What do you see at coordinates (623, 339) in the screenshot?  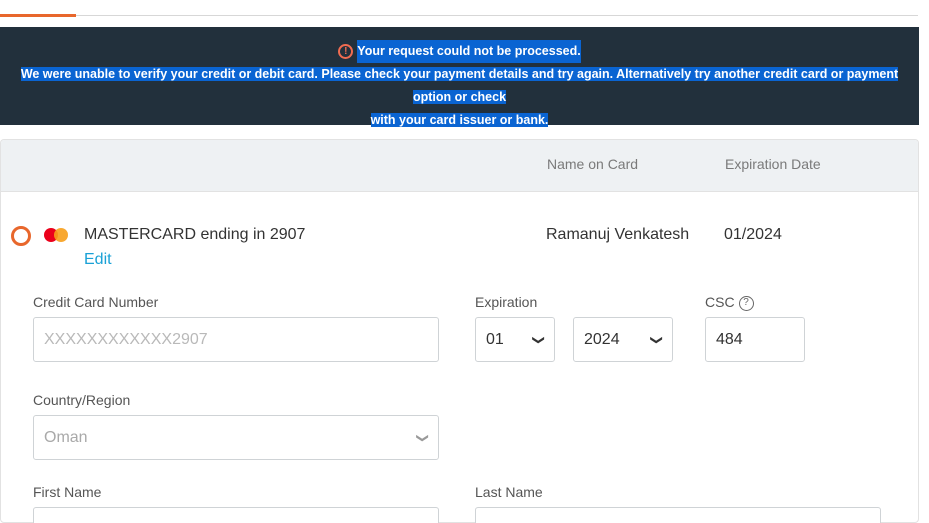 I see `expiration-year-select: 2024 ❯` at bounding box center [623, 339].